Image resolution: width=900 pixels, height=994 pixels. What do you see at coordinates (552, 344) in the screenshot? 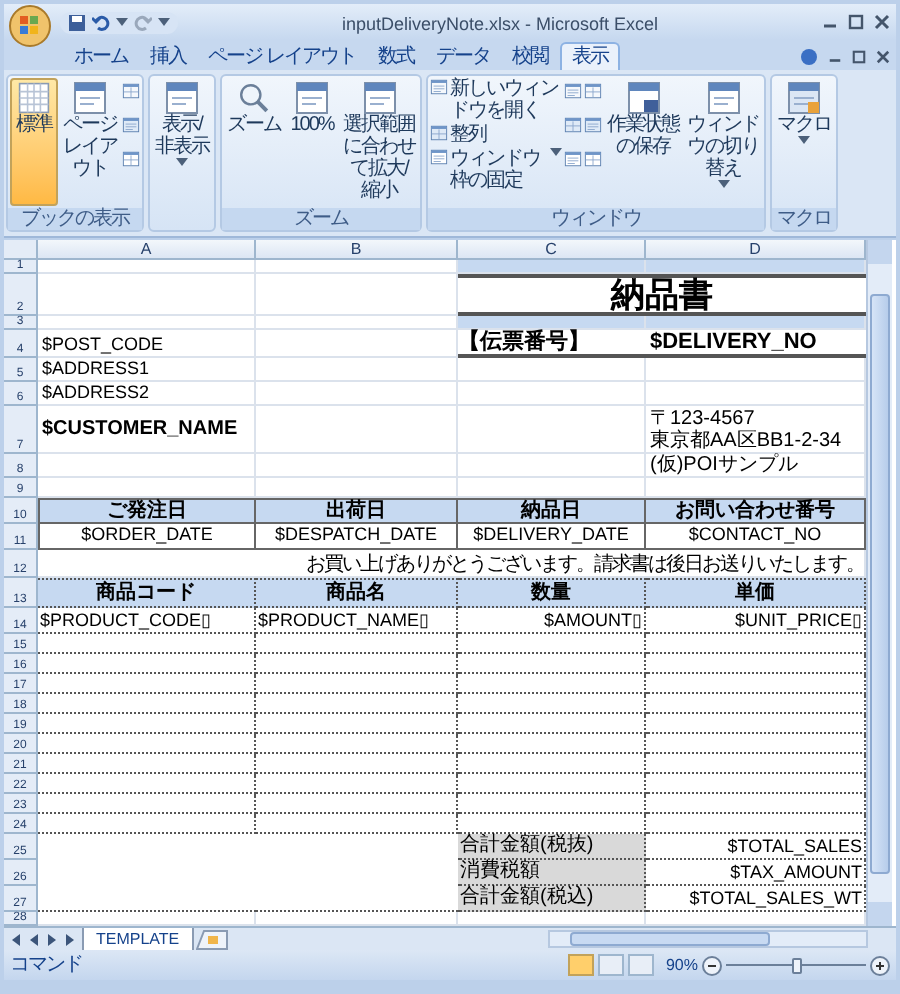
I see `table-cell: 【伝票番号】` at bounding box center [552, 344].